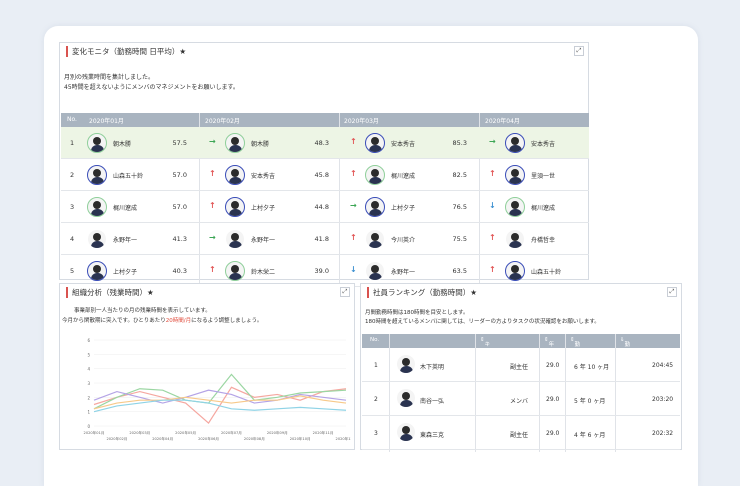 The height and width of the screenshot is (486, 740). What do you see at coordinates (72, 143) in the screenshot?
I see `row-number: 1` at bounding box center [72, 143].